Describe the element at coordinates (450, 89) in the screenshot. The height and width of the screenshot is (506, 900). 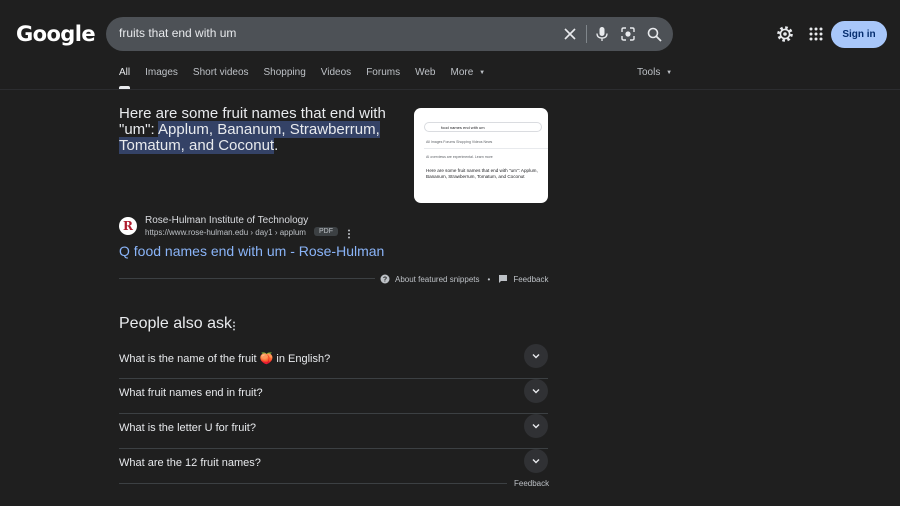
I see `header-divider` at that location.